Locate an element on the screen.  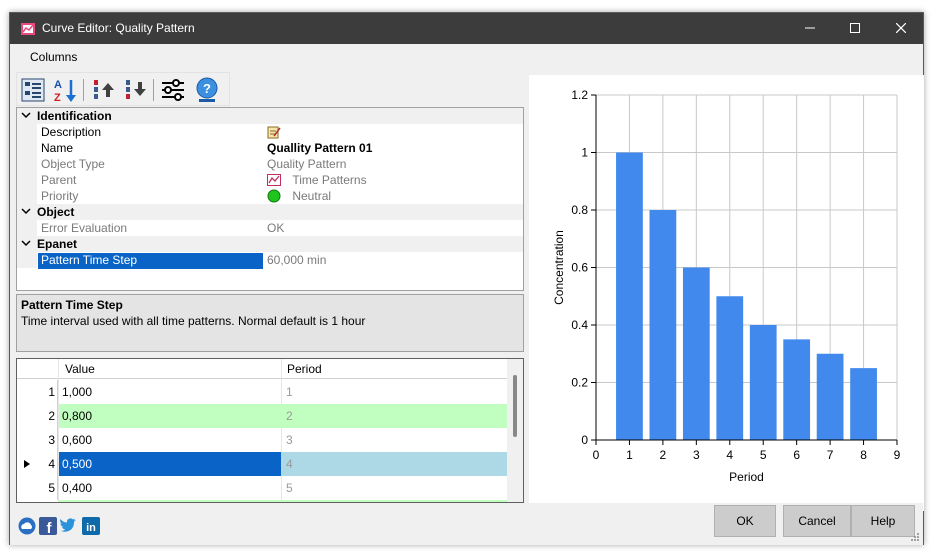
maximize-icon is located at coordinates (855, 28).